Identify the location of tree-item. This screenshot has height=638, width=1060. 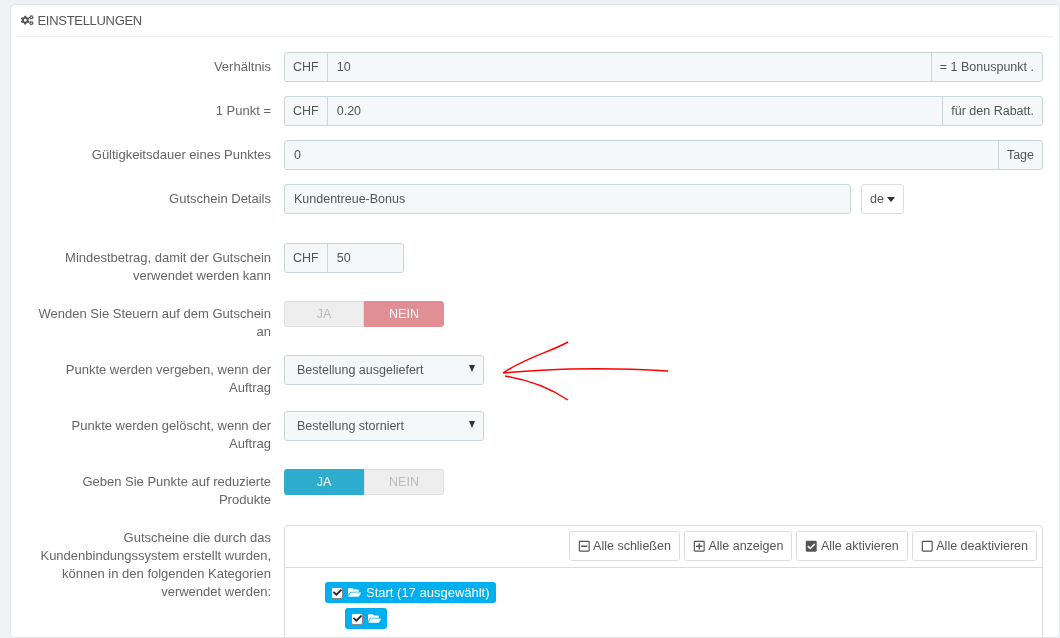
(366, 618).